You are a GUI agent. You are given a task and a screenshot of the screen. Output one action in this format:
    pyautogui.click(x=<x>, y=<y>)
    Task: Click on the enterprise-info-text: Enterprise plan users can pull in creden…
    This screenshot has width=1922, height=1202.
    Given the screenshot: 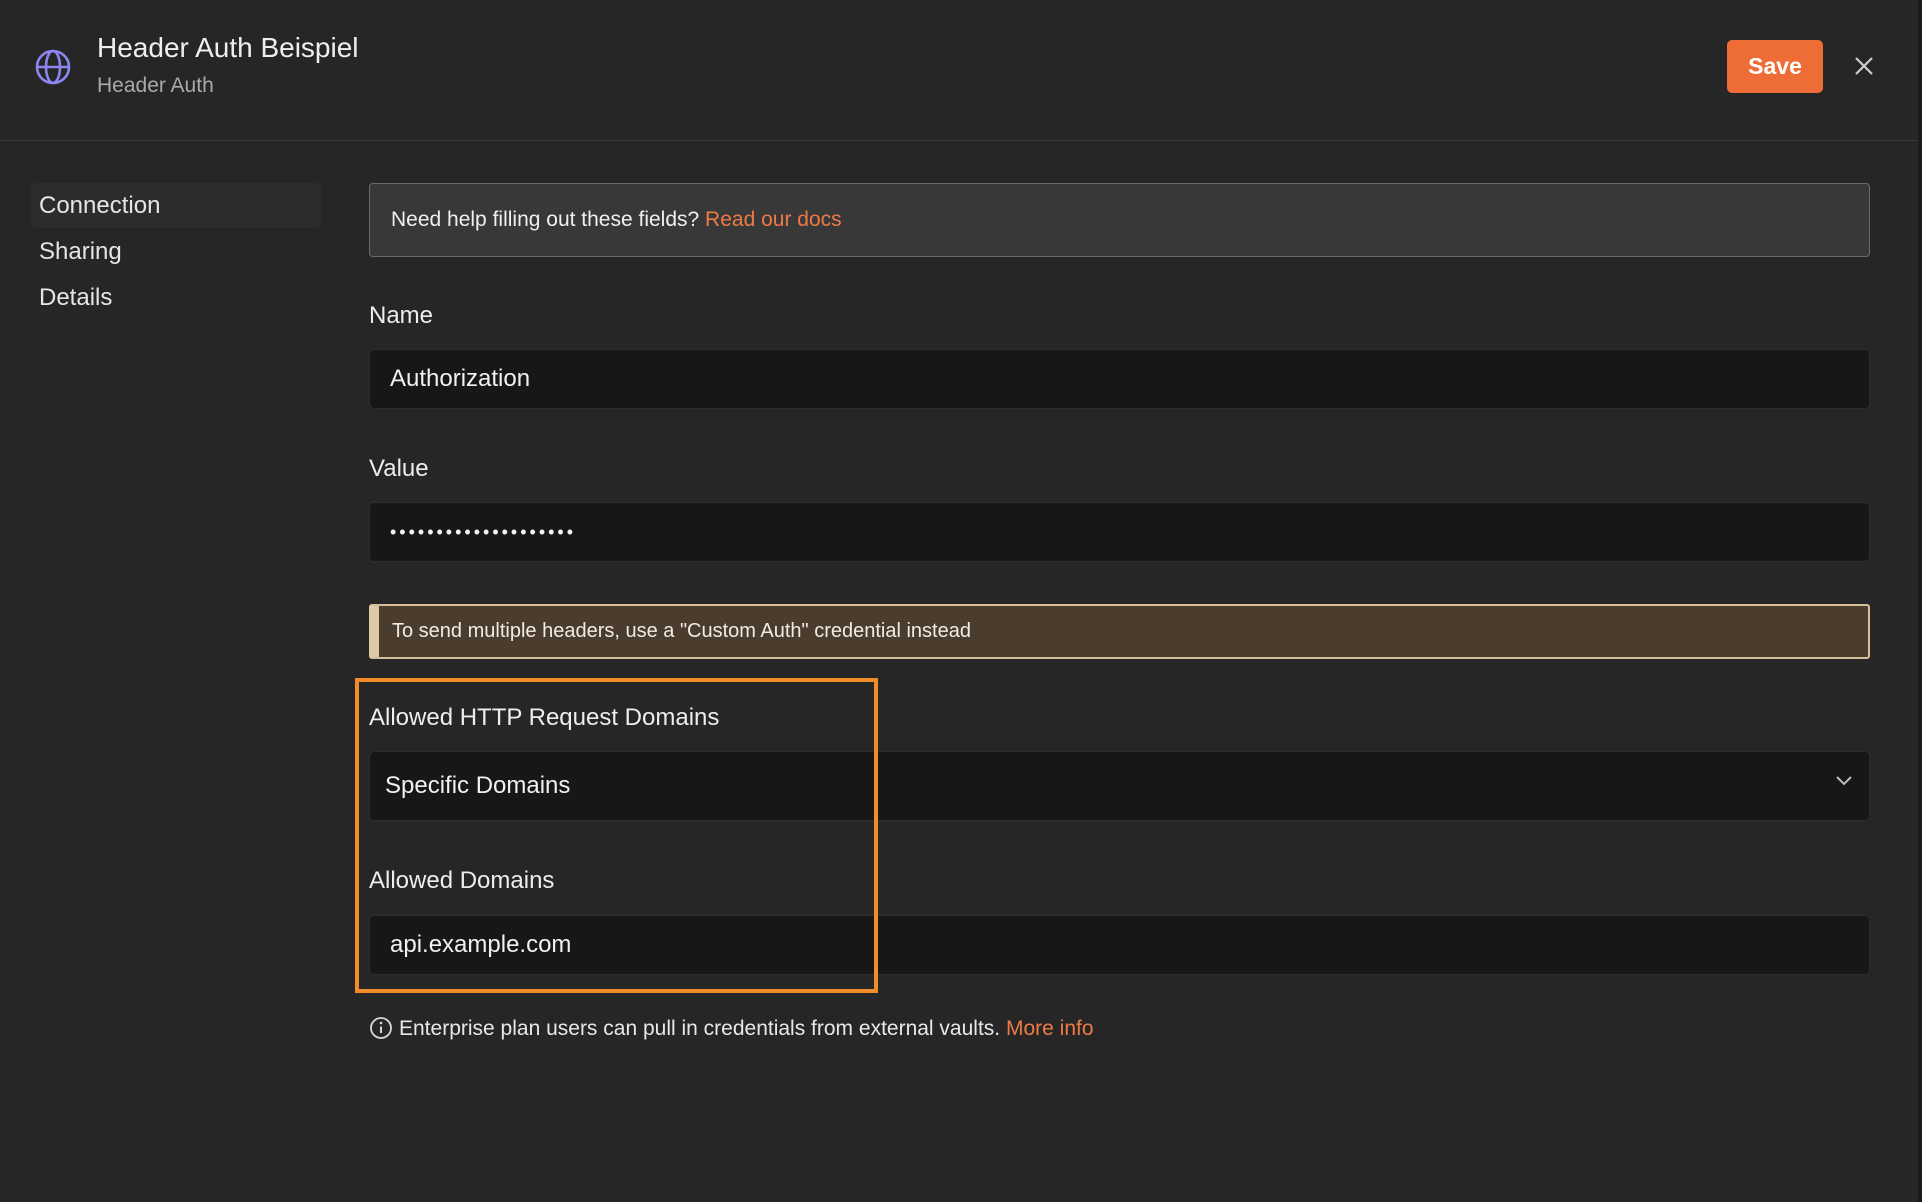 What is the action you would take?
    pyautogui.click(x=700, y=1028)
    